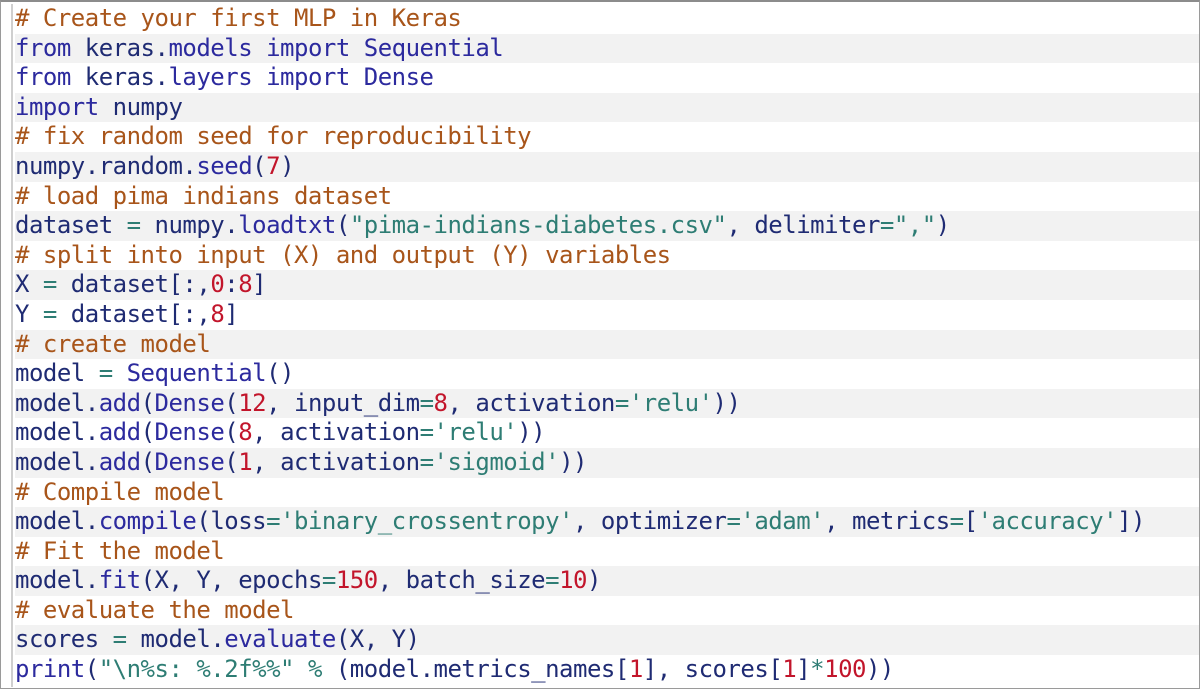 The width and height of the screenshot is (1200, 689). I want to click on code-token: 12, so click(252, 402).